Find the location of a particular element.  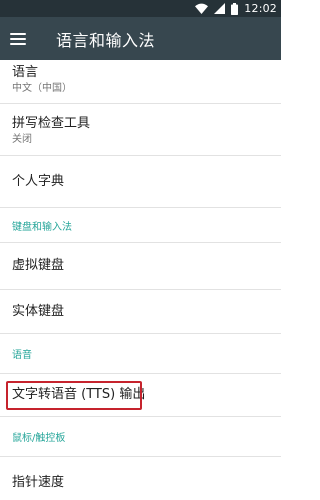

wifi-icon is located at coordinates (202, 8).